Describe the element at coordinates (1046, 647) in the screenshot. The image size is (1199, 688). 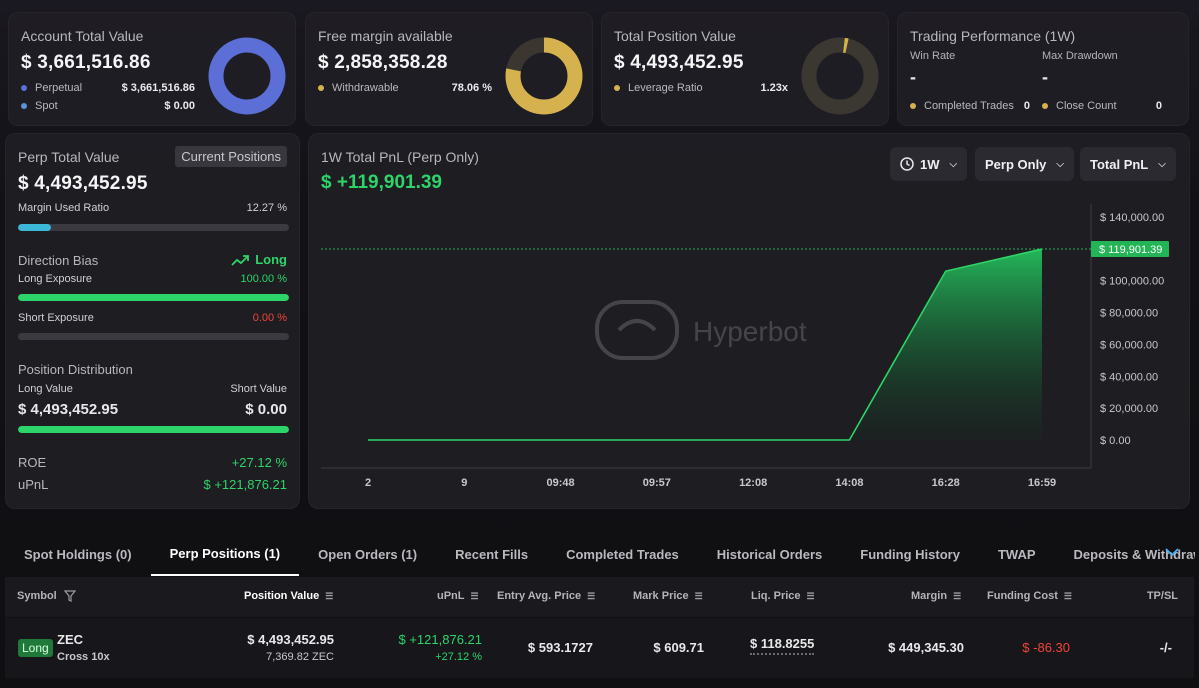
I see `funding-cost-cell: $ -86.30` at that location.